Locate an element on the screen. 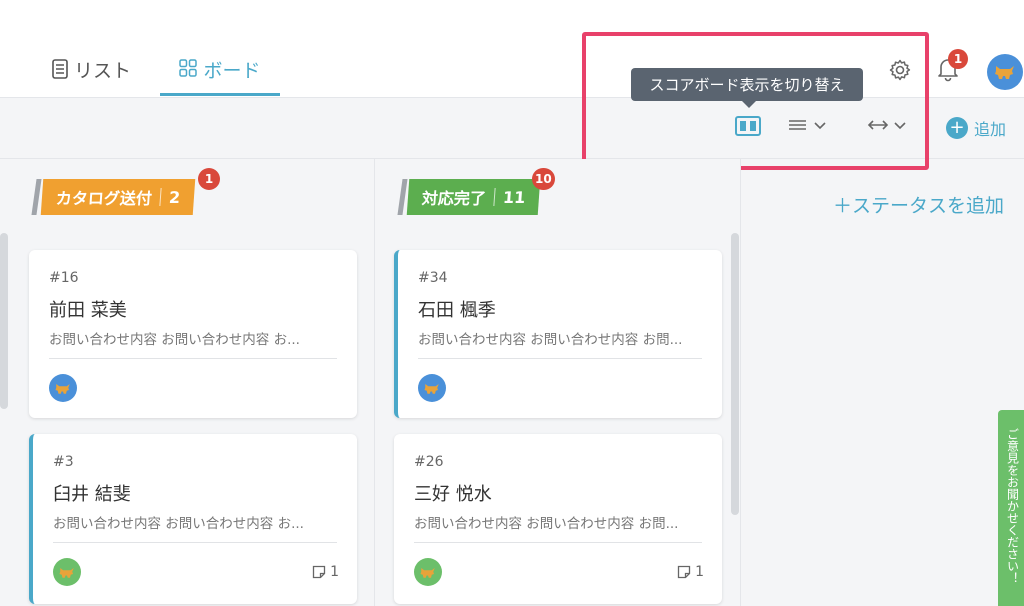  list-doc-icon is located at coordinates (60, 69).